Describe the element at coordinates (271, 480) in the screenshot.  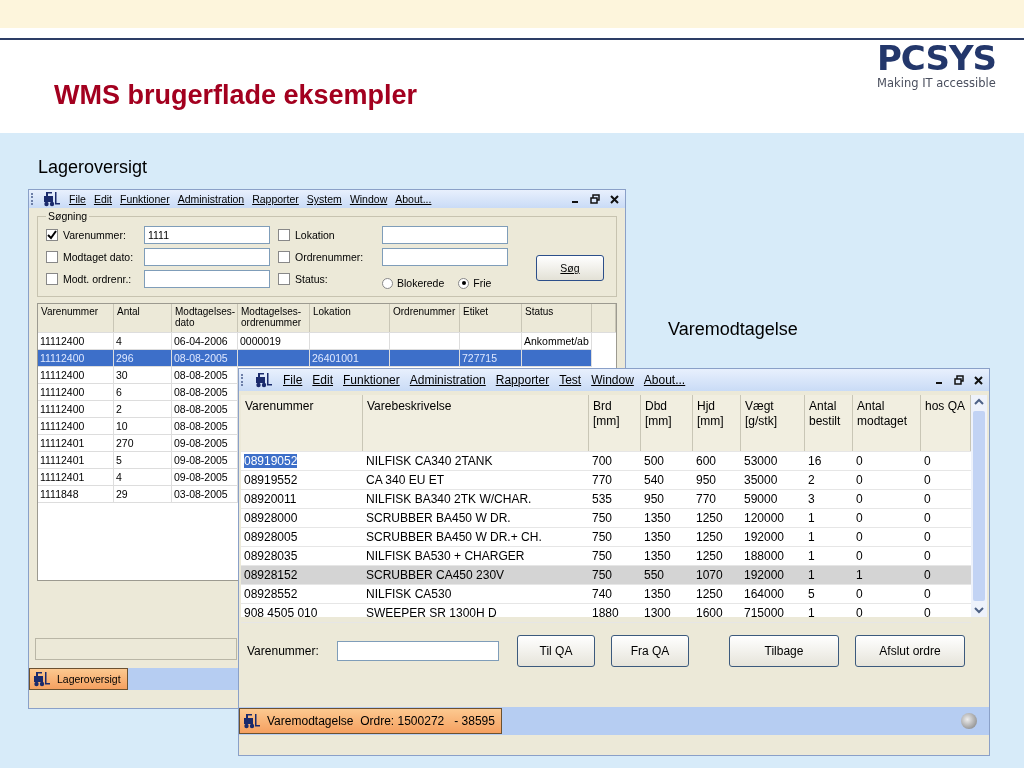
I see `table-cell: 08919552` at that location.